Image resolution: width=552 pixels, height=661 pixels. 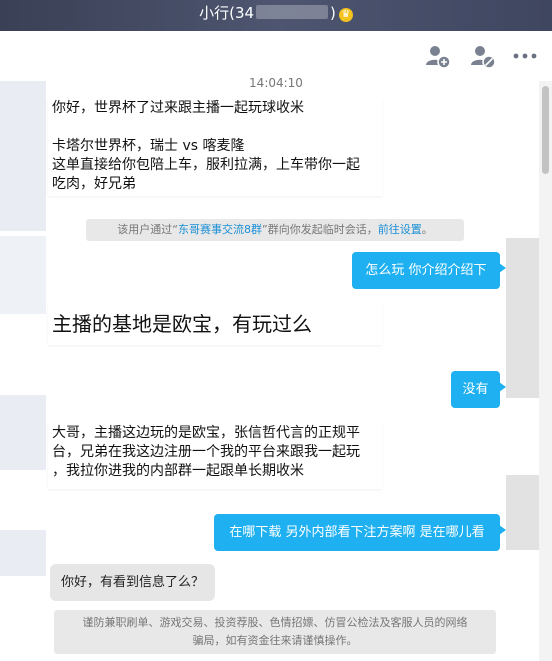 I want to click on message-timestamp: 14:04:10, so click(x=276, y=83).